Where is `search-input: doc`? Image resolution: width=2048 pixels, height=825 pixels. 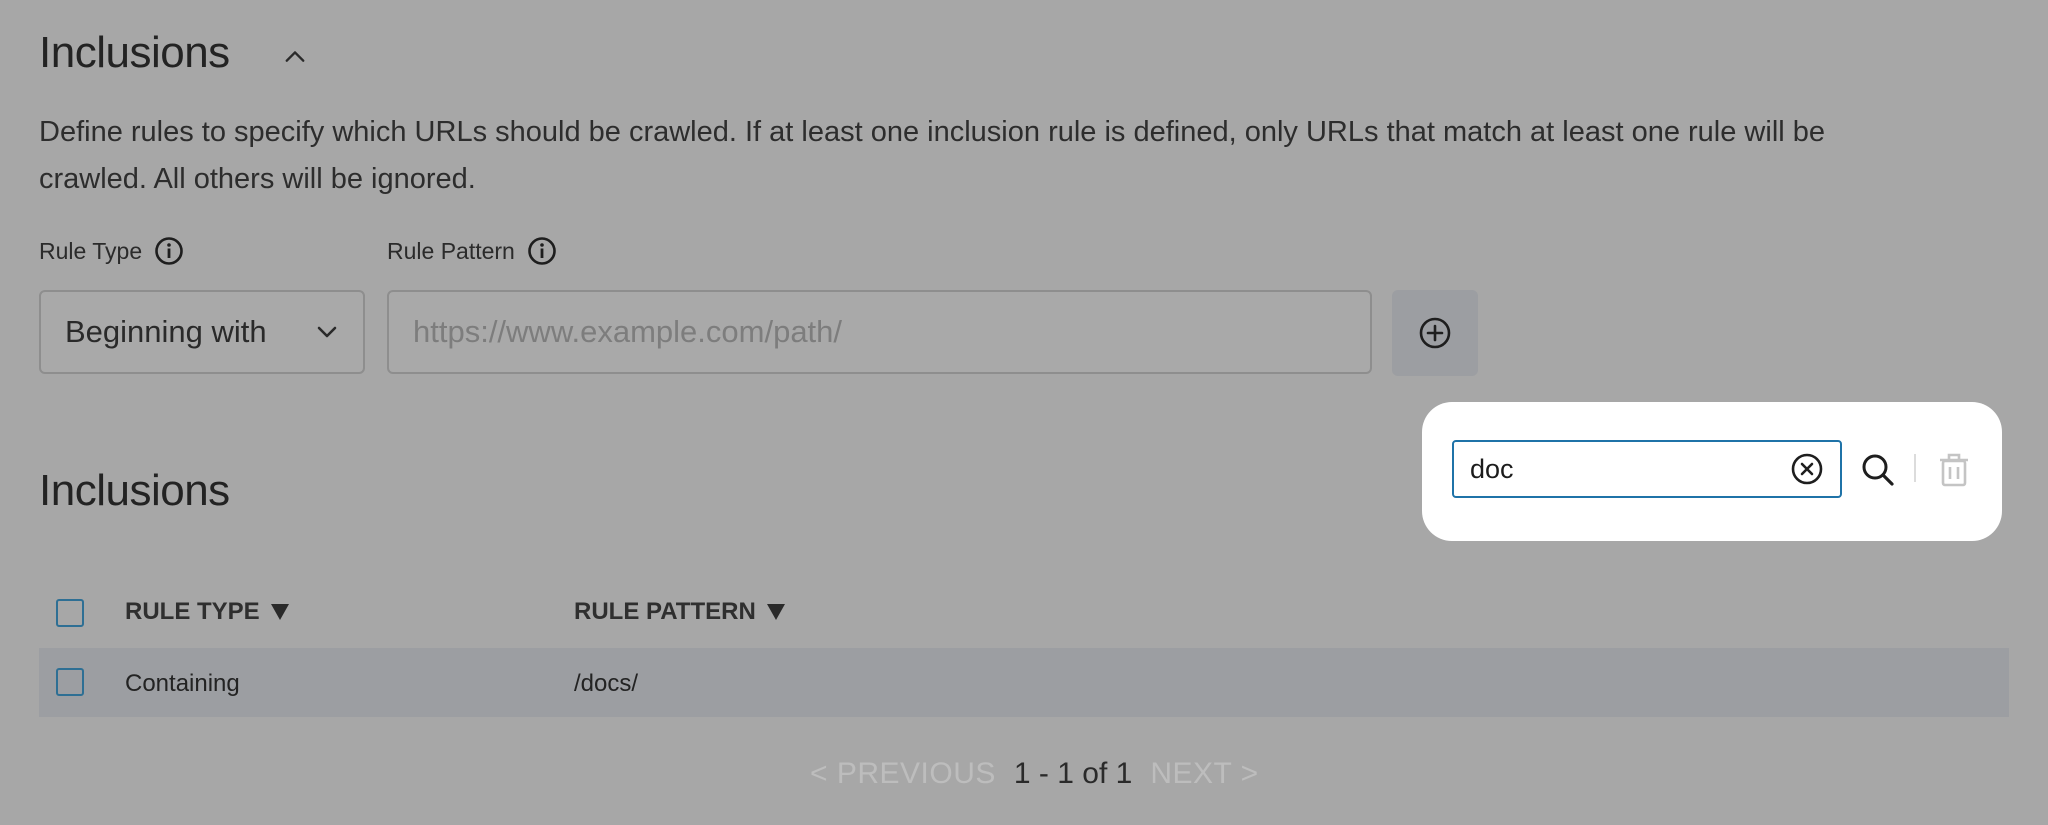 search-input: doc is located at coordinates (1647, 469).